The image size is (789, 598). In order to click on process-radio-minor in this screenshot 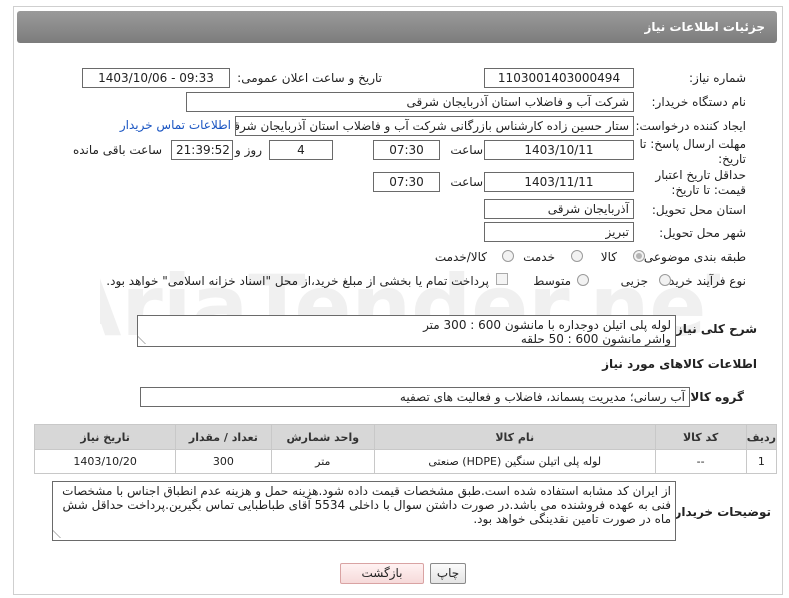, I will do `click(665, 280)`.